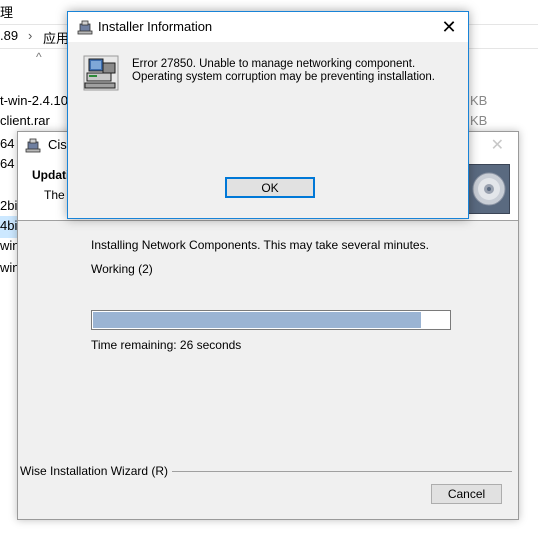 The height and width of the screenshot is (534, 538). What do you see at coordinates (96, 471) in the screenshot?
I see `wizard-brand-label: Wise Installation Wizard (R)` at bounding box center [96, 471].